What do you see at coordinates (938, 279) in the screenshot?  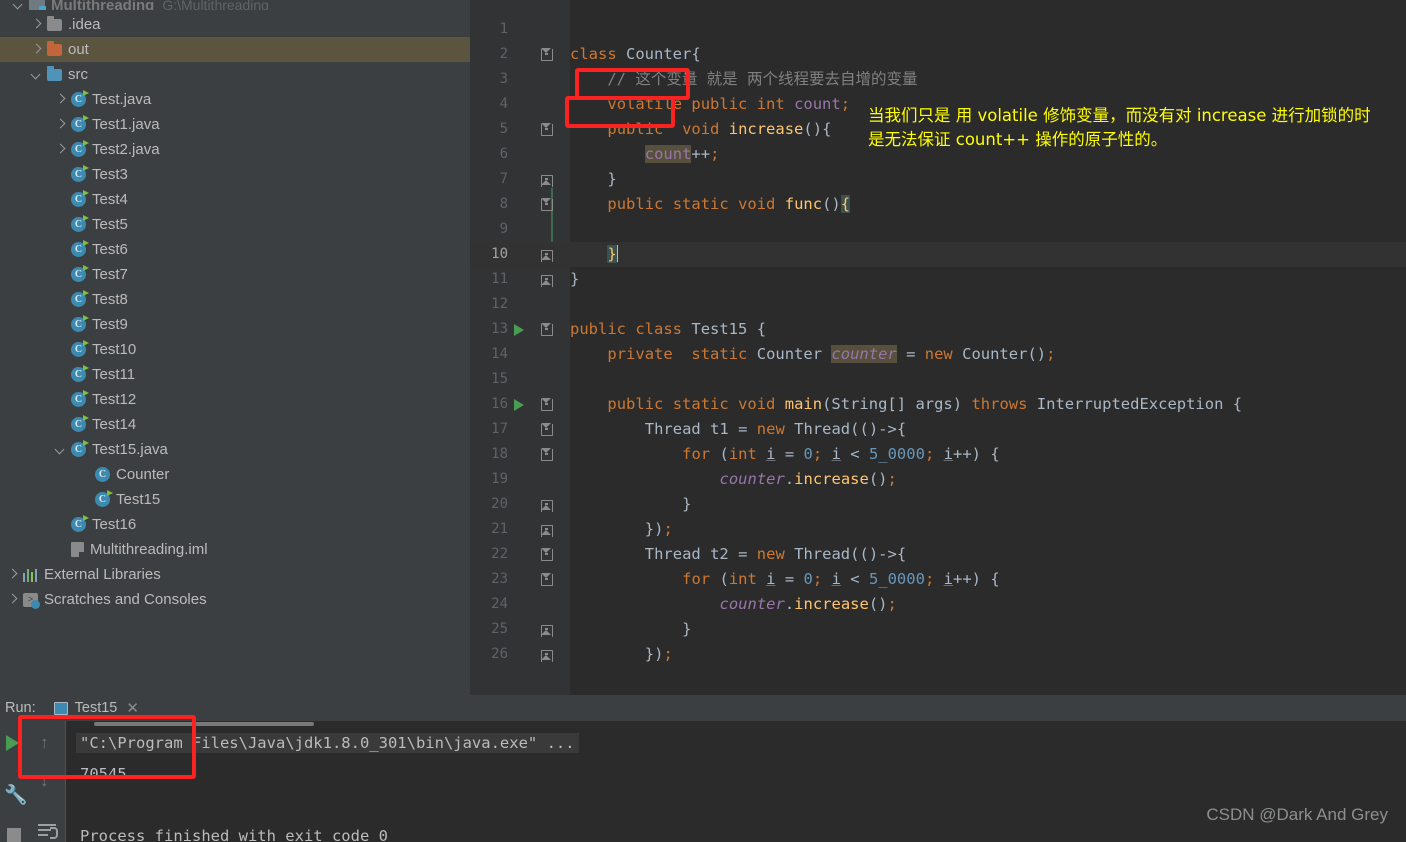 I see `code-line-11: 11}` at bounding box center [938, 279].